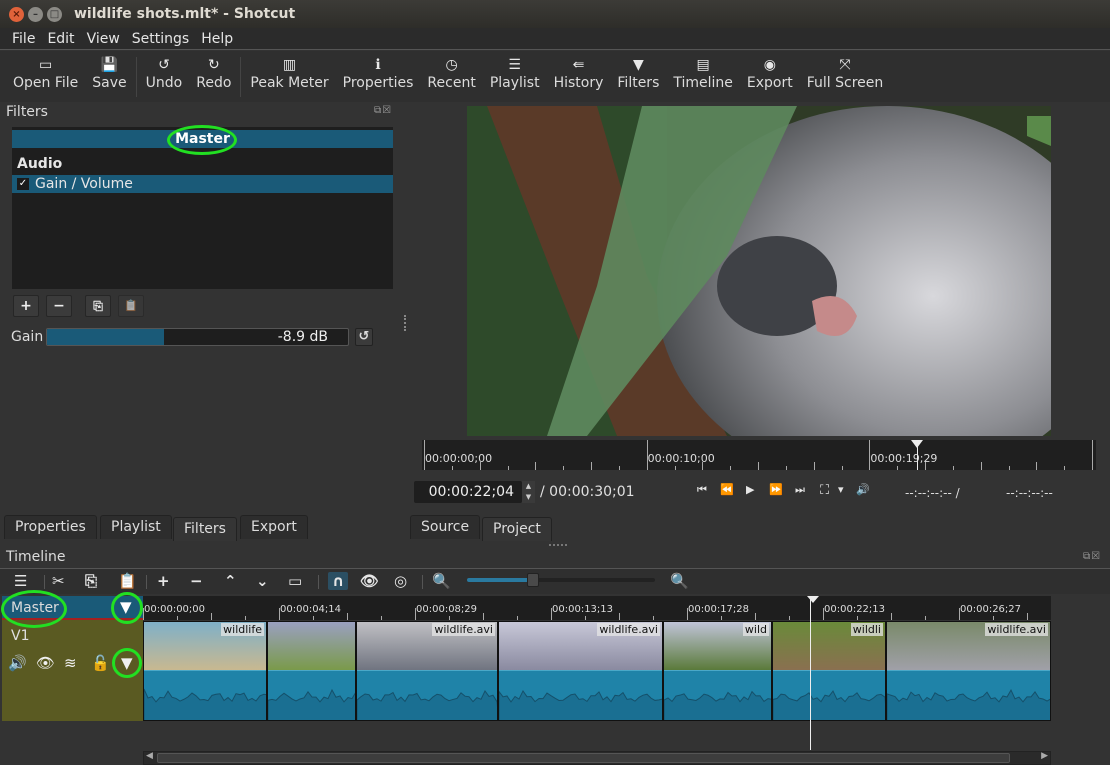  What do you see at coordinates (528, 486) in the screenshot?
I see `spin-up-icon: ▲` at bounding box center [528, 486].